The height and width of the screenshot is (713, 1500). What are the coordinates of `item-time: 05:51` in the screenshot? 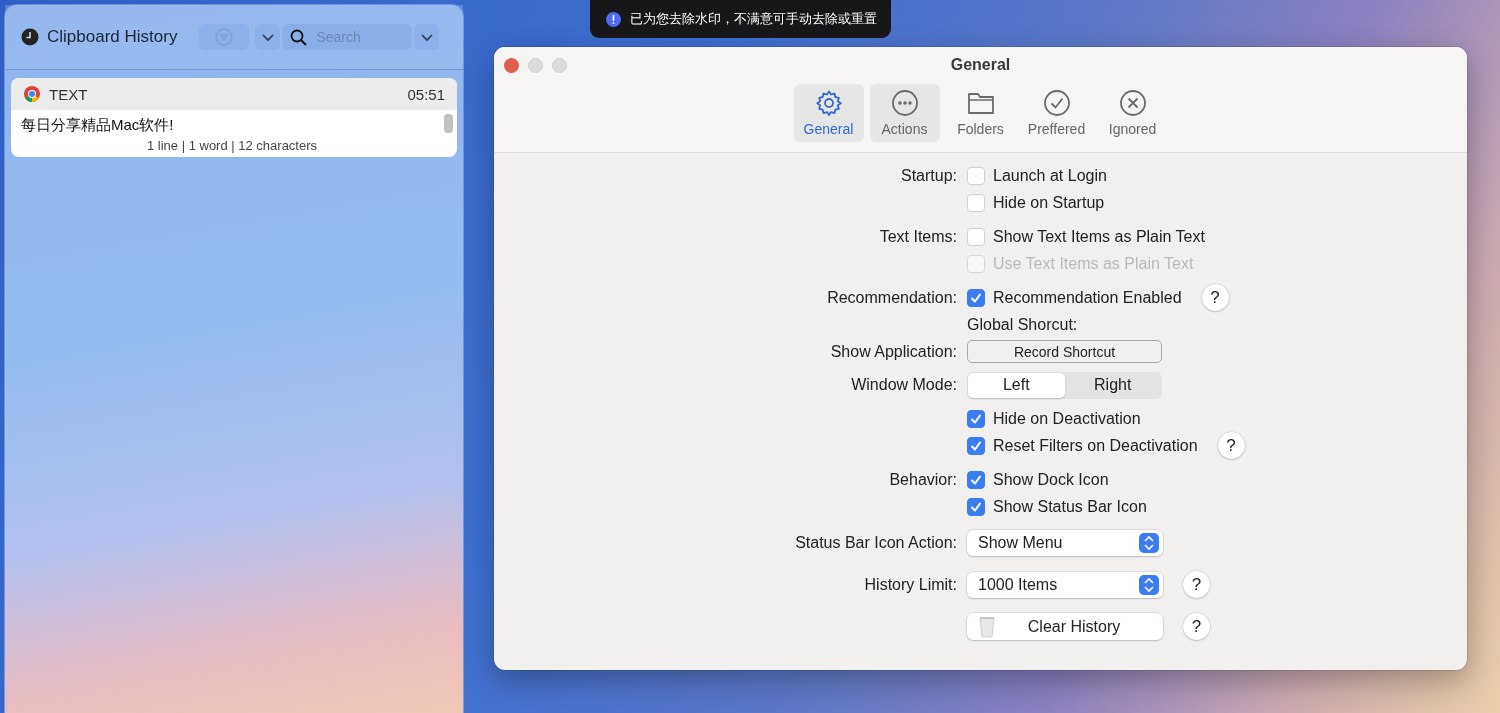 It's located at (426, 94).